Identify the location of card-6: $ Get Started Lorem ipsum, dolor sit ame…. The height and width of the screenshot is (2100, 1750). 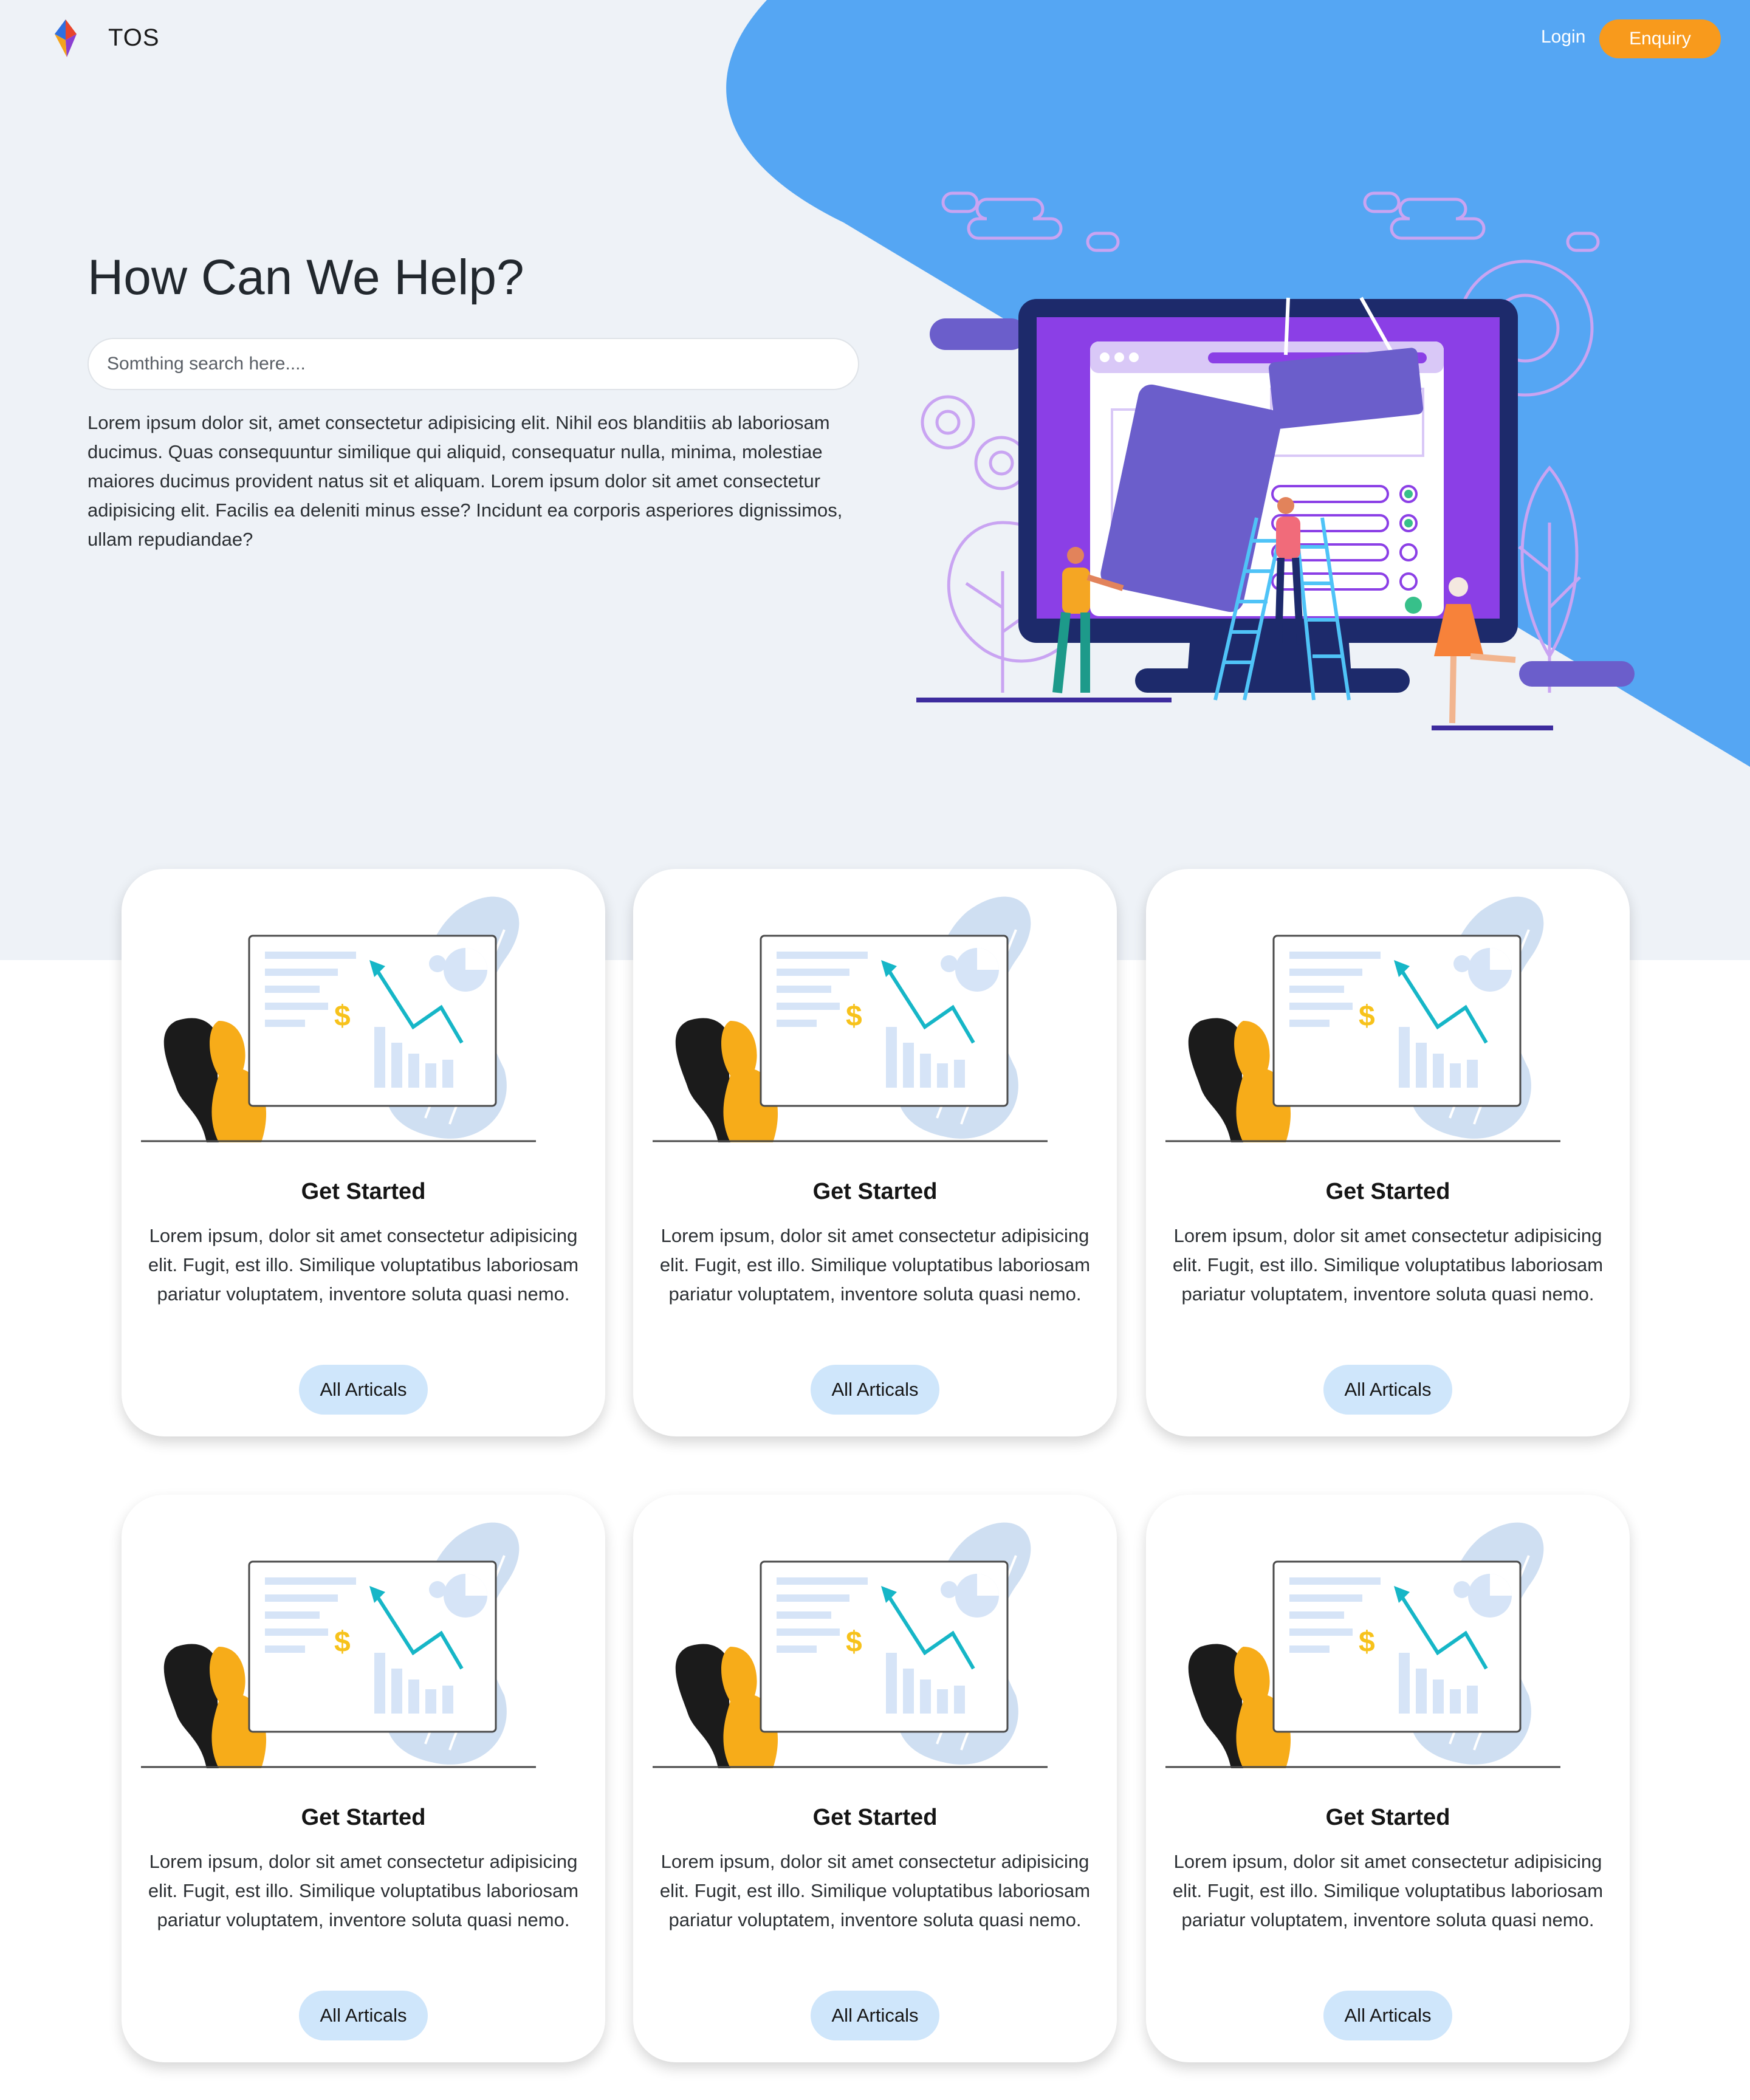
(1388, 1778).